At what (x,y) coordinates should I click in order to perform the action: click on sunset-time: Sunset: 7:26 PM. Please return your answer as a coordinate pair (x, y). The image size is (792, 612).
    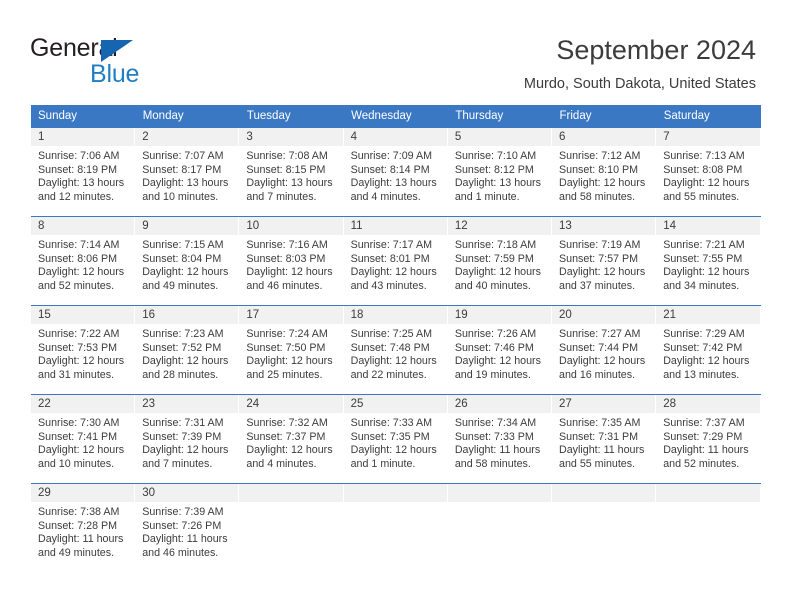
    Looking at the image, I should click on (182, 525).